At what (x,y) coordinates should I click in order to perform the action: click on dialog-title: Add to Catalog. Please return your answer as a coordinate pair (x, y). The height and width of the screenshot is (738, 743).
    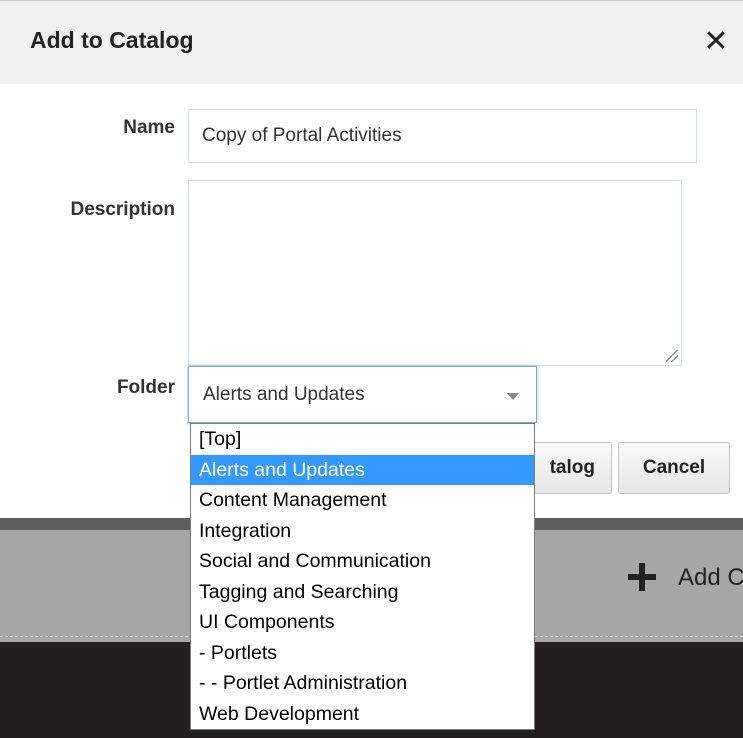
    Looking at the image, I should click on (112, 40).